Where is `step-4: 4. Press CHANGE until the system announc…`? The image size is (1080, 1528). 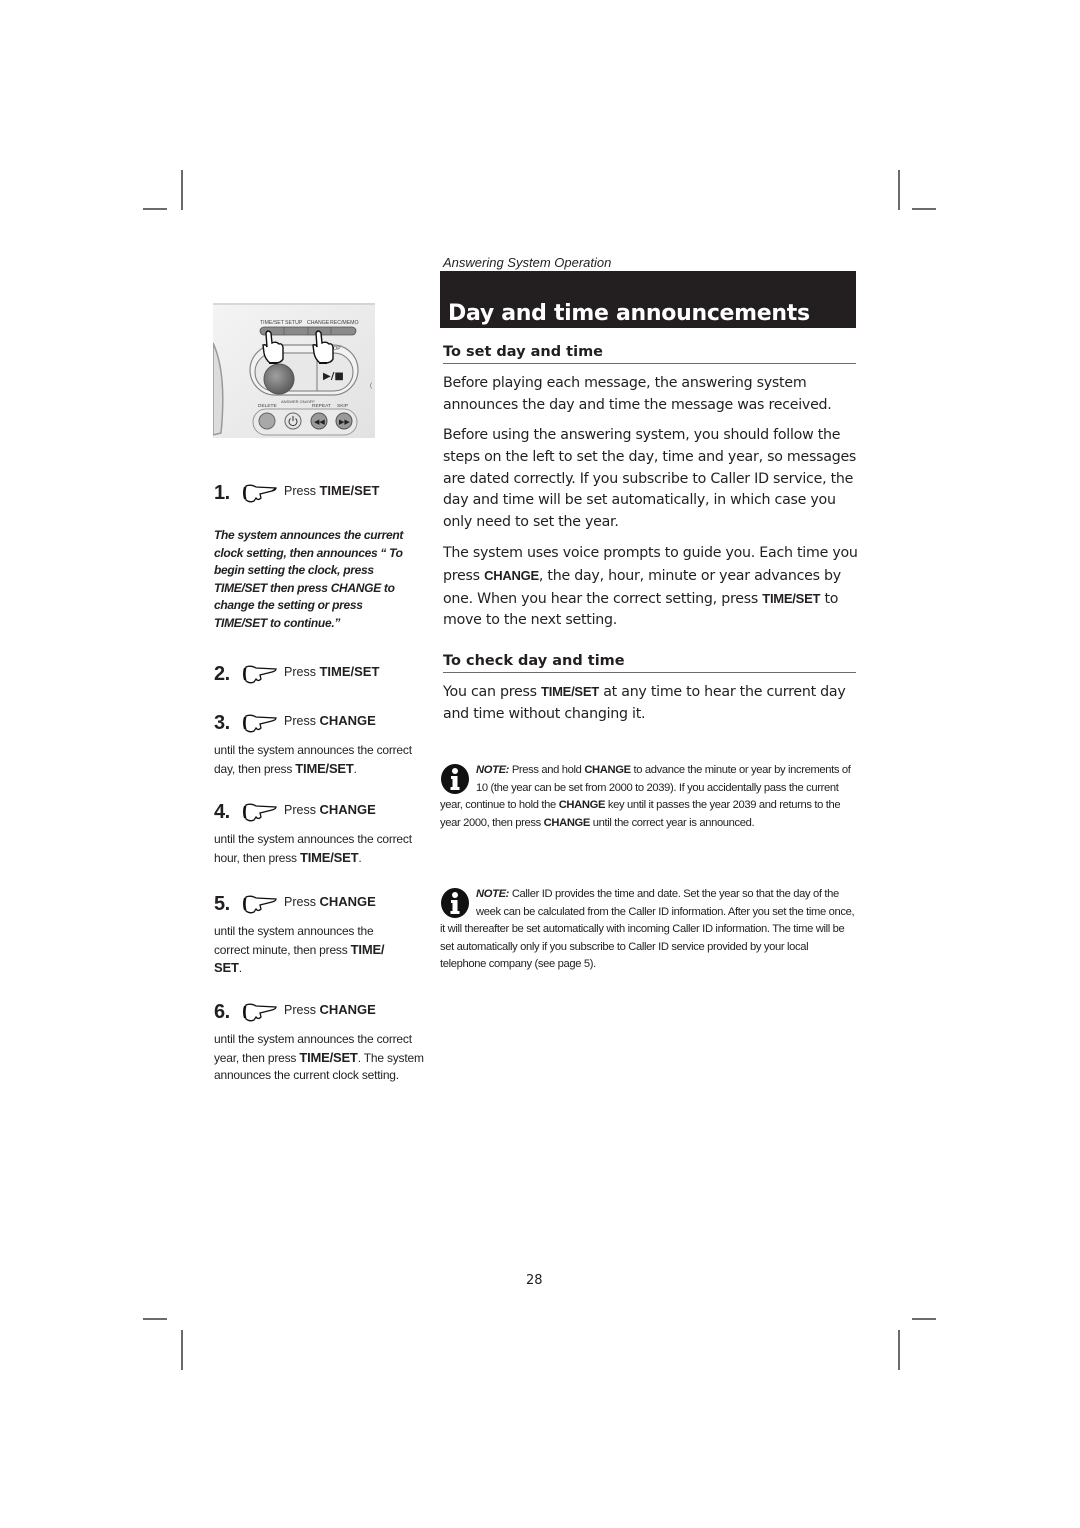
step-4: 4. Press CHANGE until the system announc… is located at coordinates (321, 834).